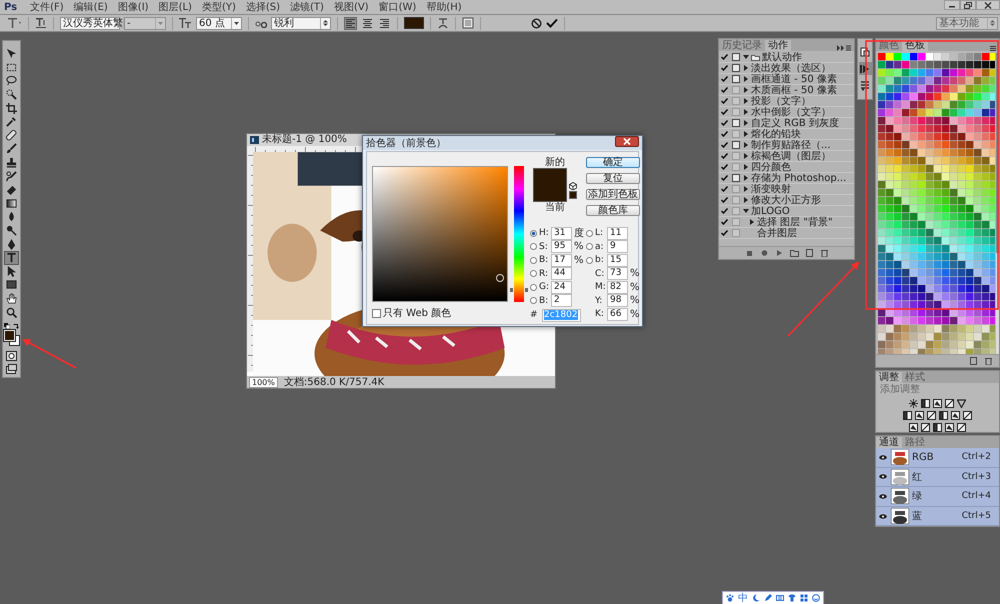 This screenshot has width=1000, height=604. I want to click on zoom-field: 100%, so click(263, 382).